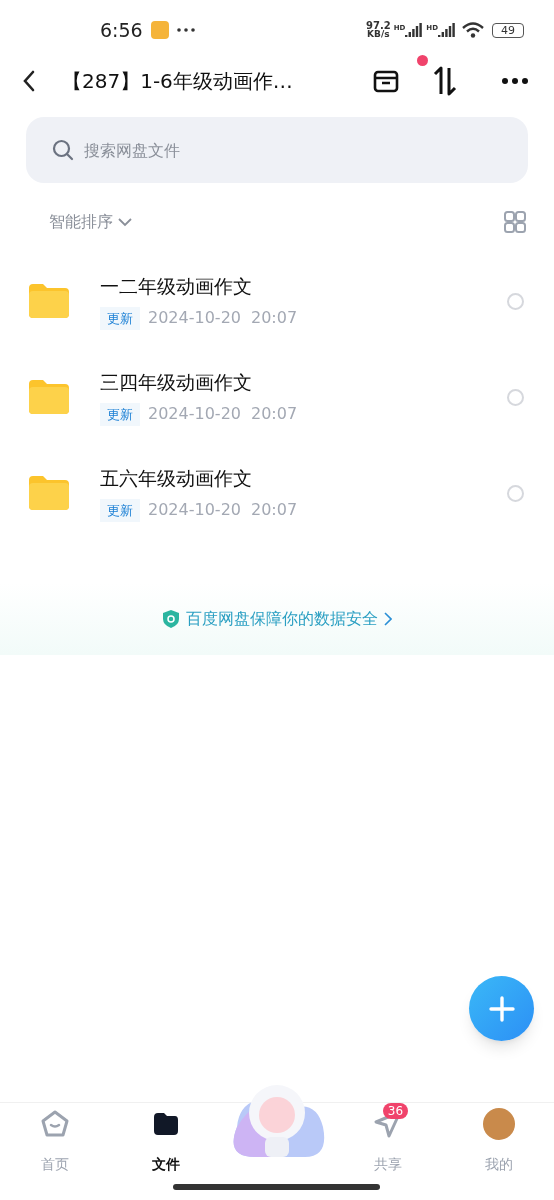 The image size is (554, 1200). I want to click on clock: 6:56, so click(121, 30).